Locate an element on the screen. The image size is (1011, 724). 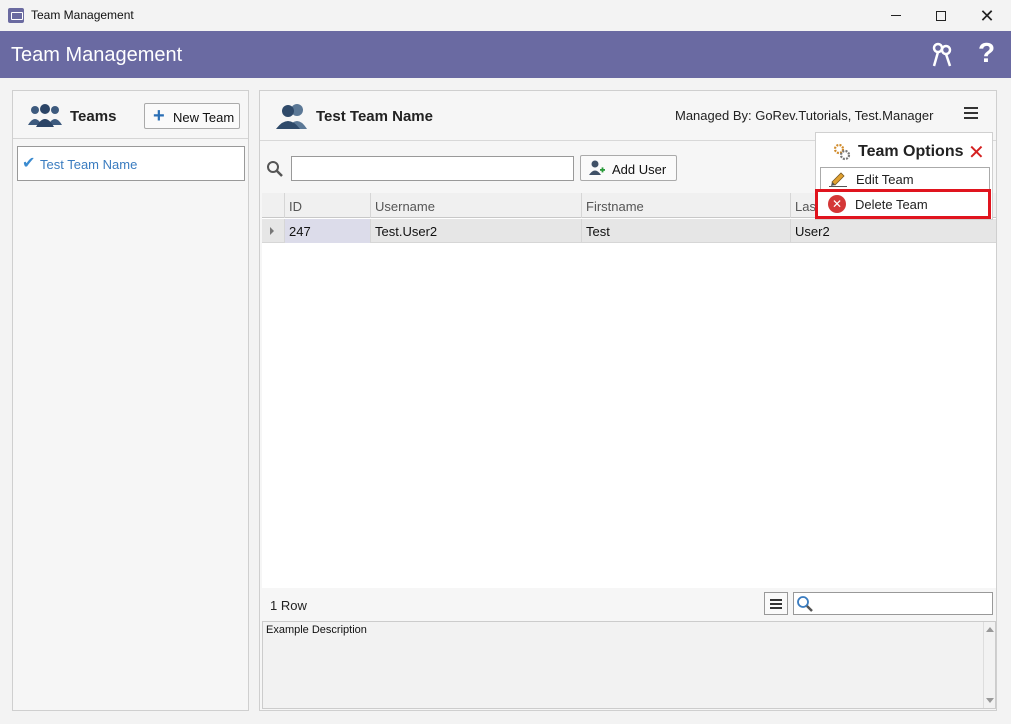
edit-team-label: Edit Team is located at coordinates (885, 179).